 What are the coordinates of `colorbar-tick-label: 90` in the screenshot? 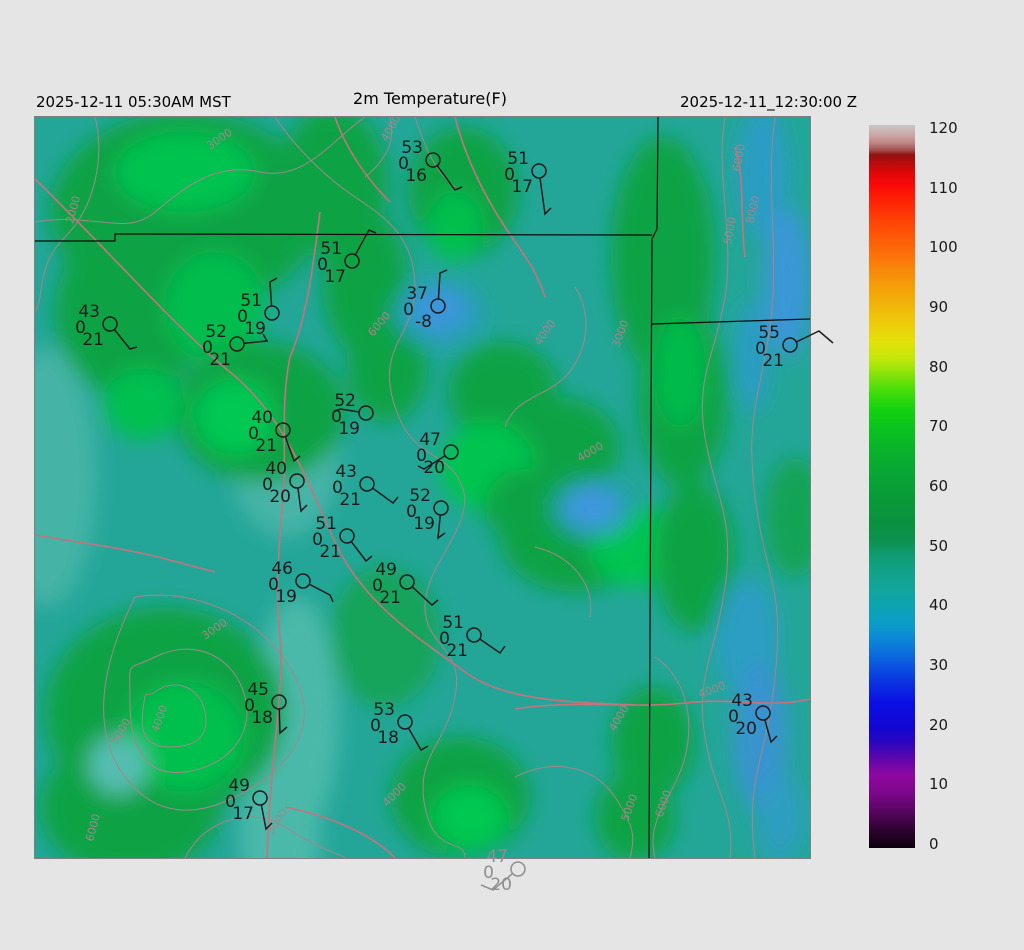 It's located at (939, 307).